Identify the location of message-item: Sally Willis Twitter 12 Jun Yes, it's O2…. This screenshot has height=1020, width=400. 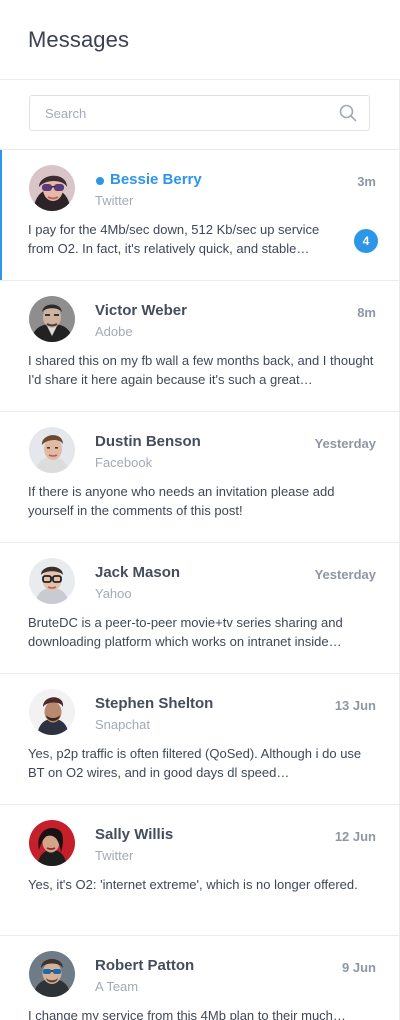
(200, 870).